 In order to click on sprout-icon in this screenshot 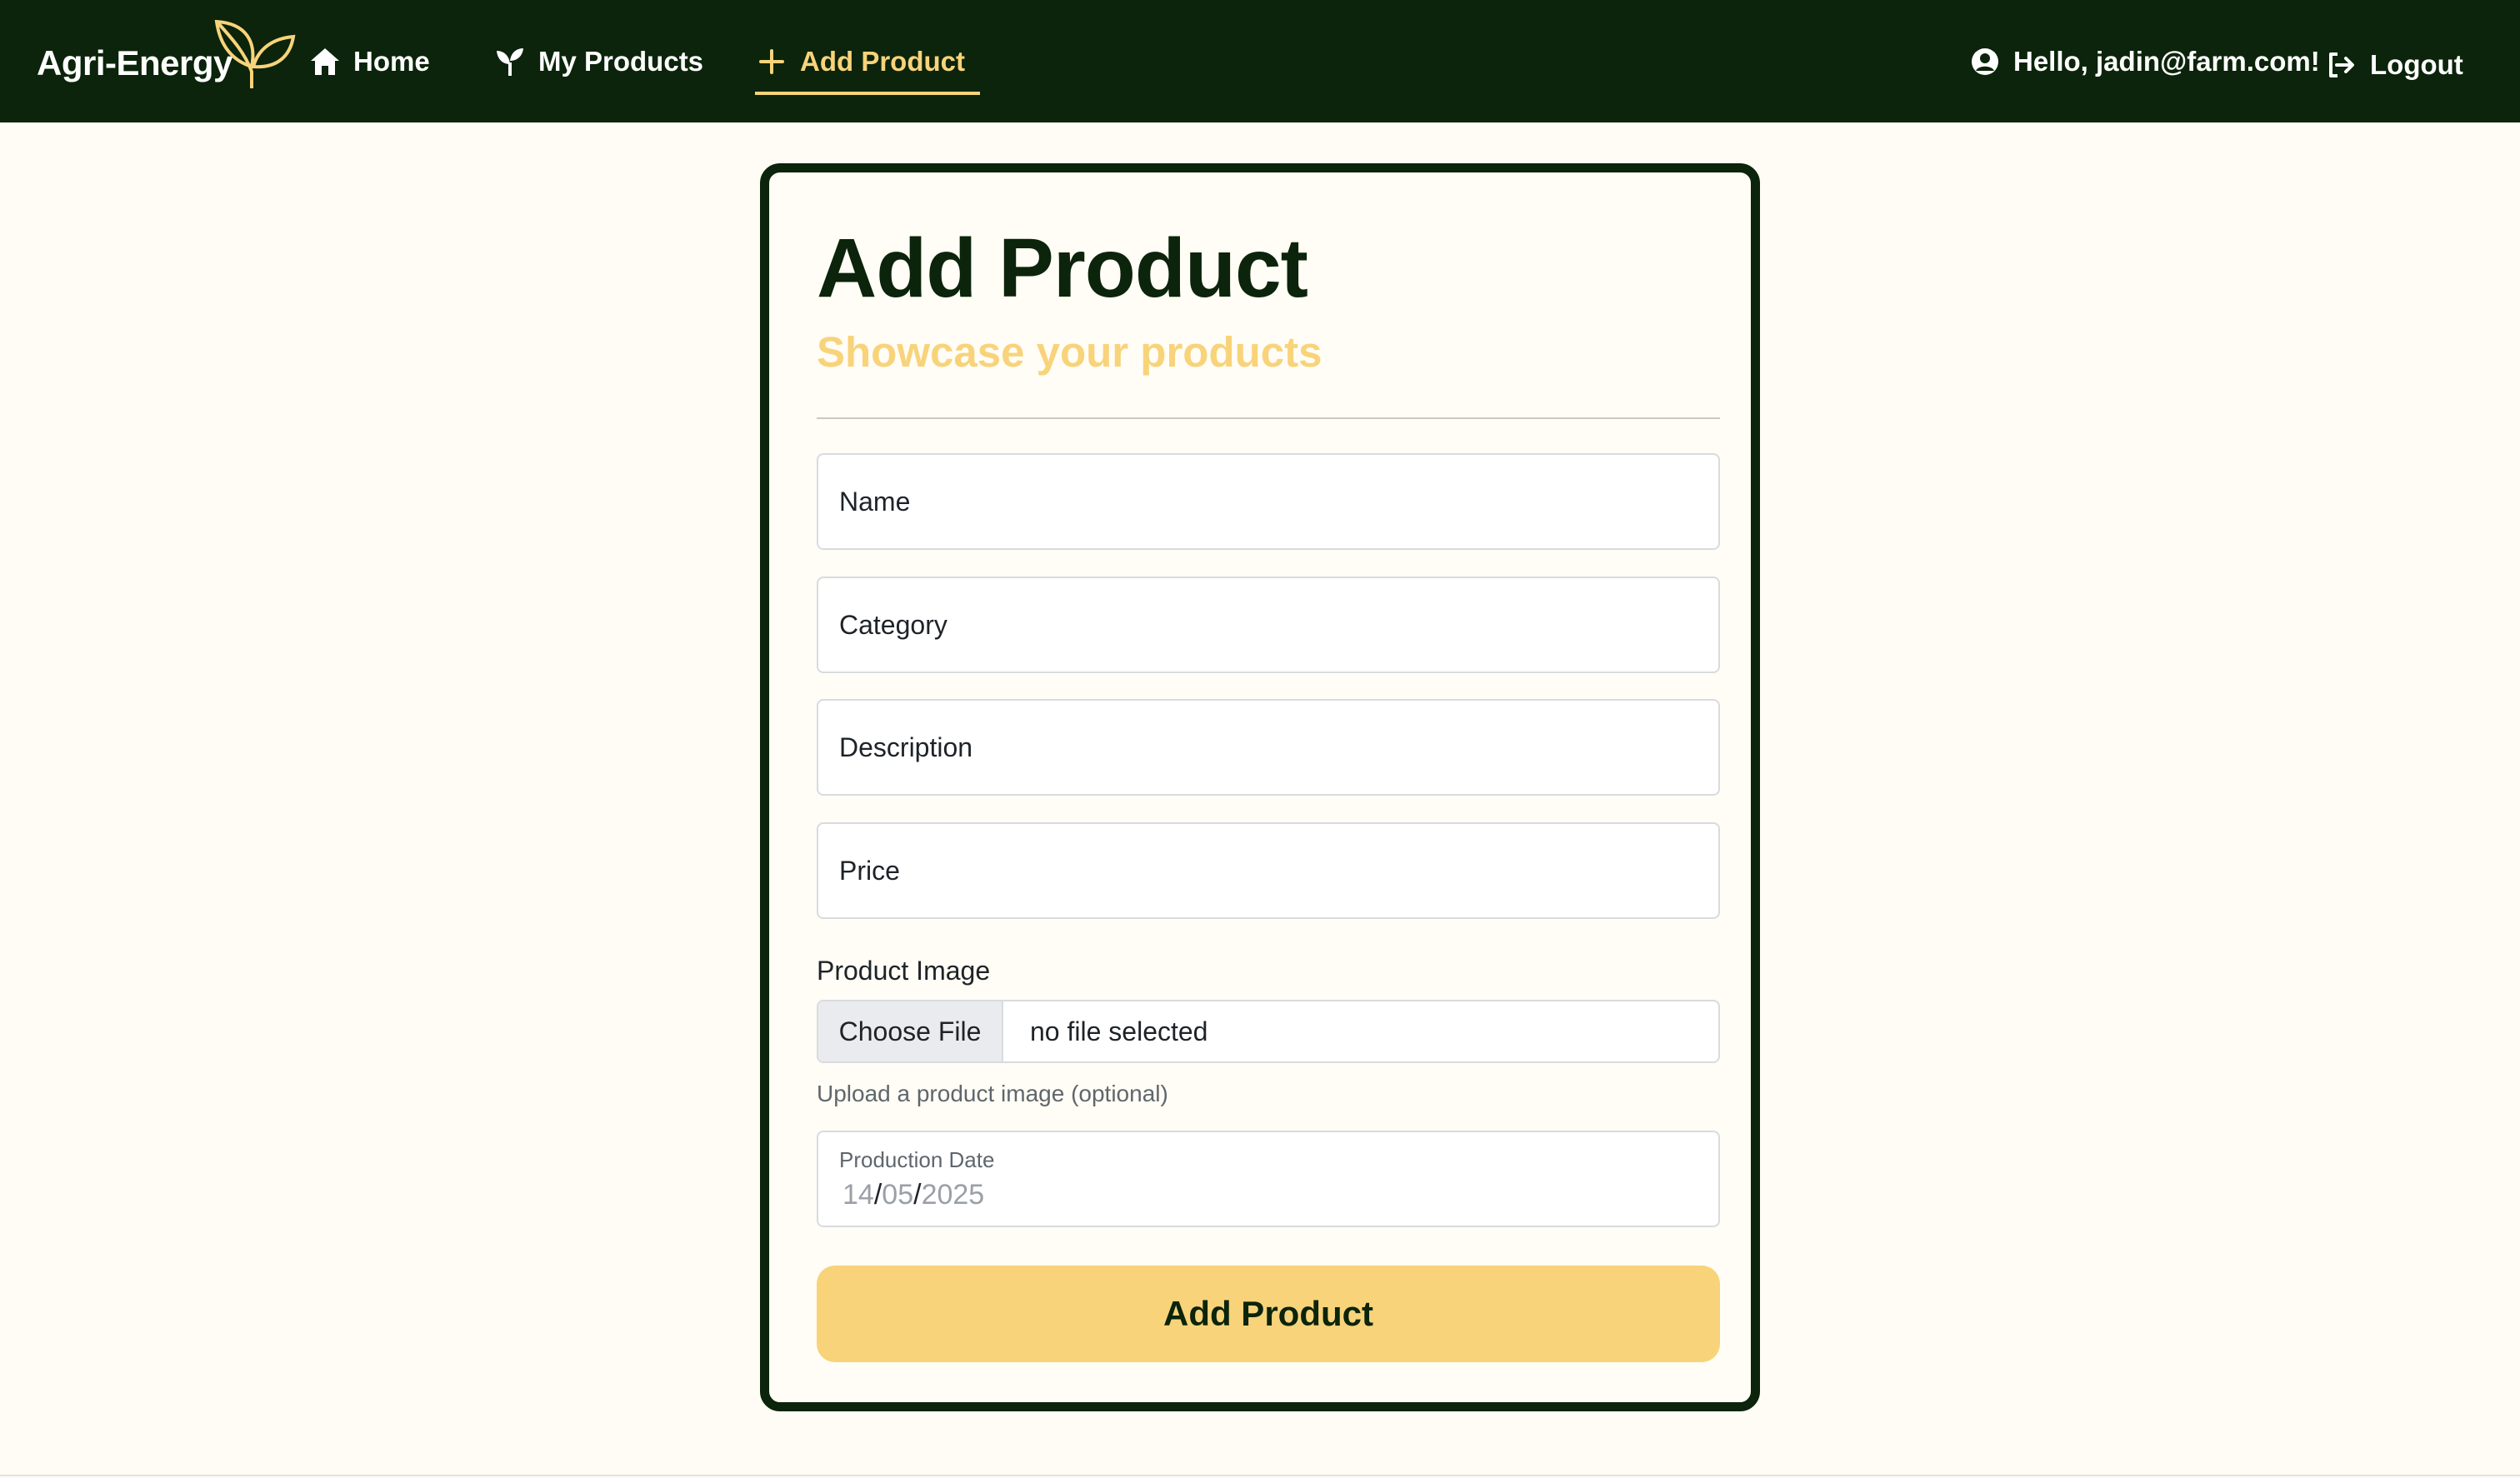, I will do `click(510, 62)`.